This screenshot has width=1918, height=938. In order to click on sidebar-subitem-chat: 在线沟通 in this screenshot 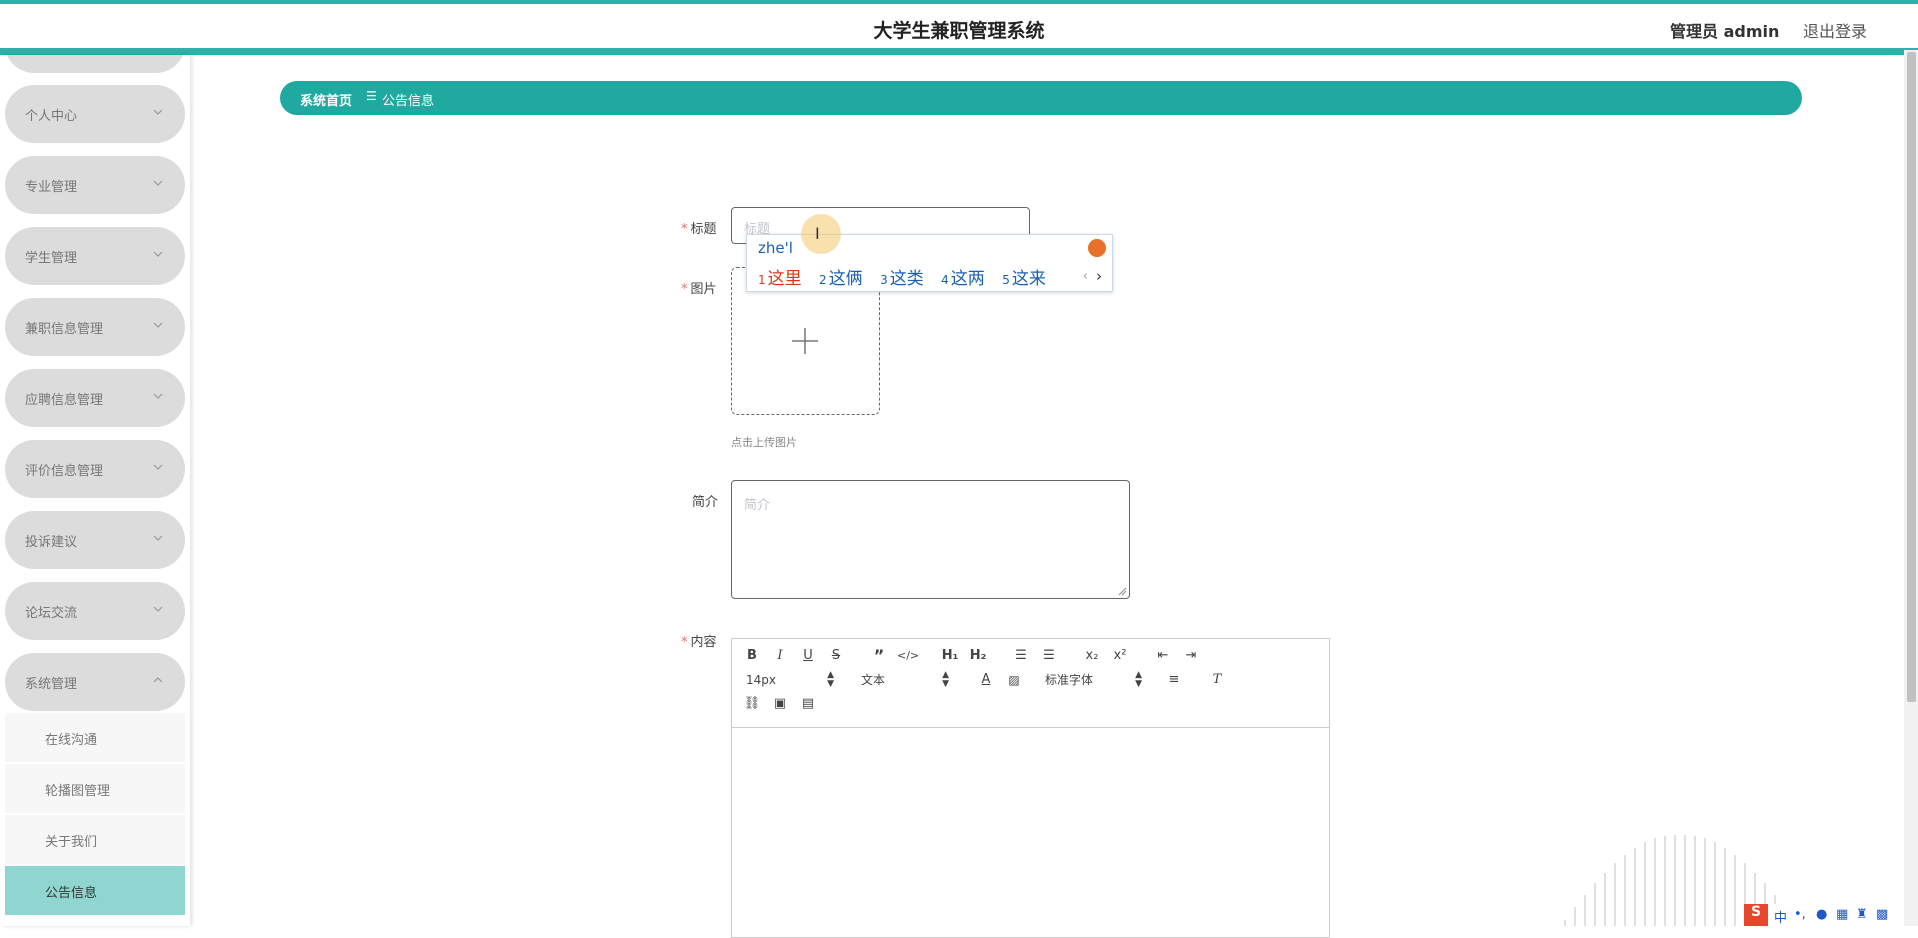, I will do `click(95, 737)`.